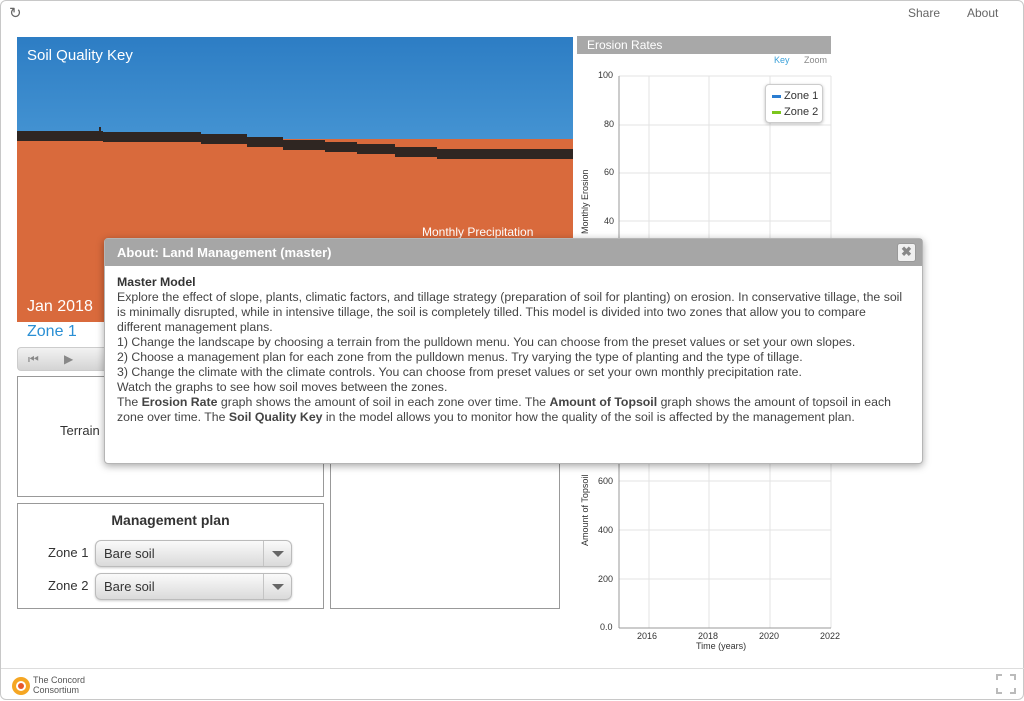 Image resolution: width=1024 pixels, height=701 pixels. I want to click on topsoil-ytick: 400, so click(606, 530).